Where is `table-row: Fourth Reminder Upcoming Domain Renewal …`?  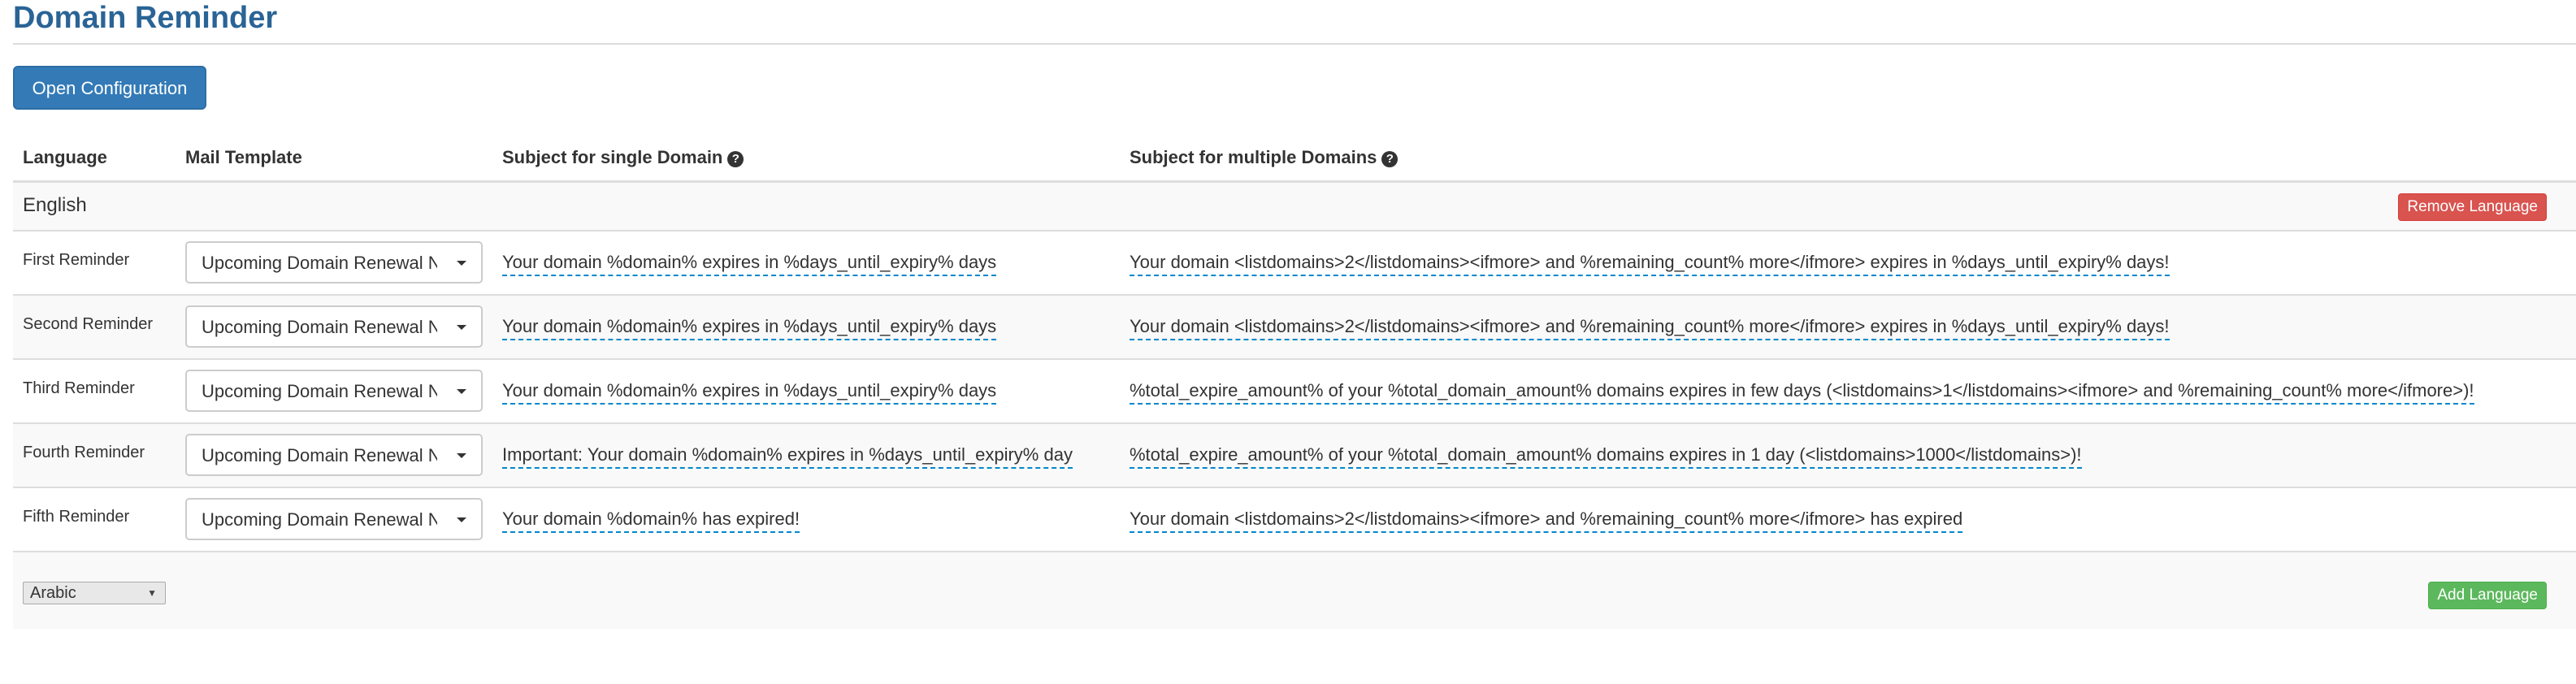
table-row: Fourth Reminder Upcoming Domain Renewal … is located at coordinates (1294, 456).